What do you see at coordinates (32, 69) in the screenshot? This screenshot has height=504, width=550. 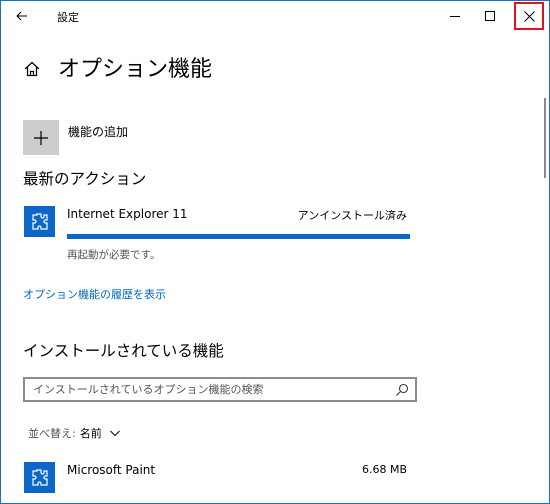 I see `home-icon` at bounding box center [32, 69].